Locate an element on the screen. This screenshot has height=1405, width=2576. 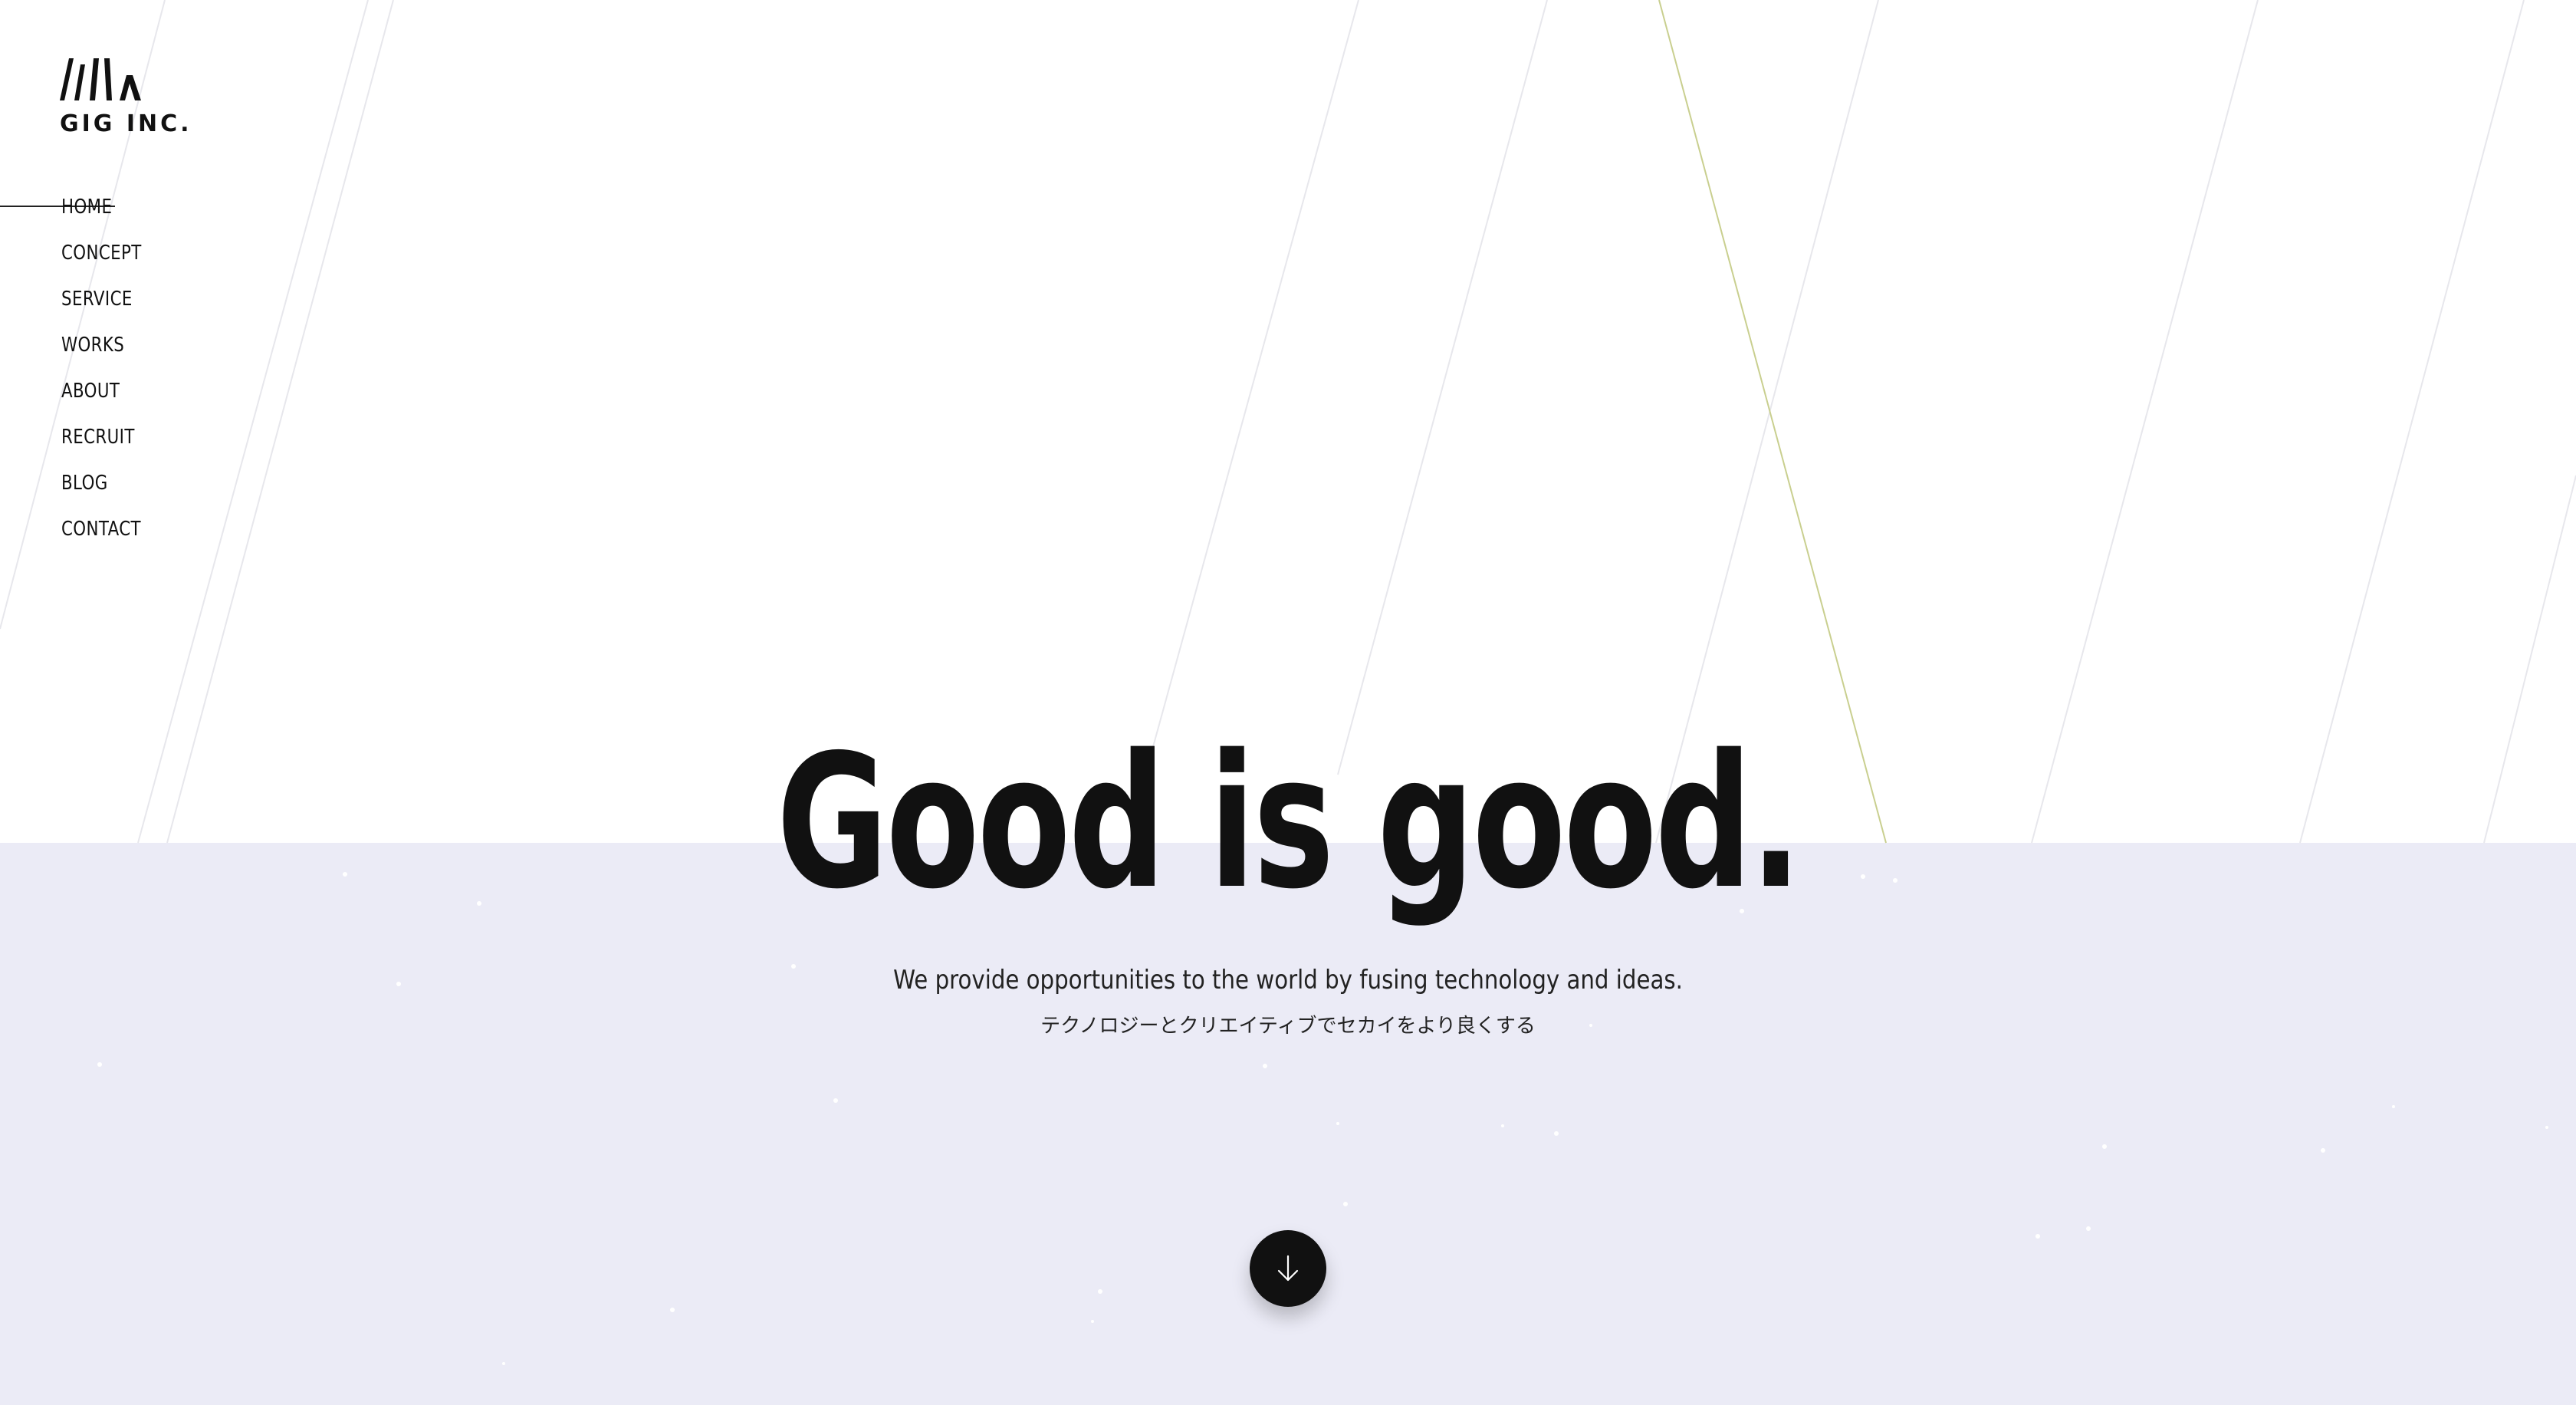
nav-item-blog: BLOG is located at coordinates (110, 487).